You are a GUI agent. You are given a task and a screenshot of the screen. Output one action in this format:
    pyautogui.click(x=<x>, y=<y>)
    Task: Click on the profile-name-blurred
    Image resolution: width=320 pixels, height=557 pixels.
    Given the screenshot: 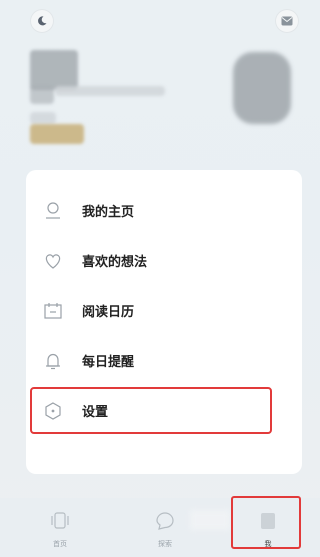 What is the action you would take?
    pyautogui.click(x=54, y=70)
    